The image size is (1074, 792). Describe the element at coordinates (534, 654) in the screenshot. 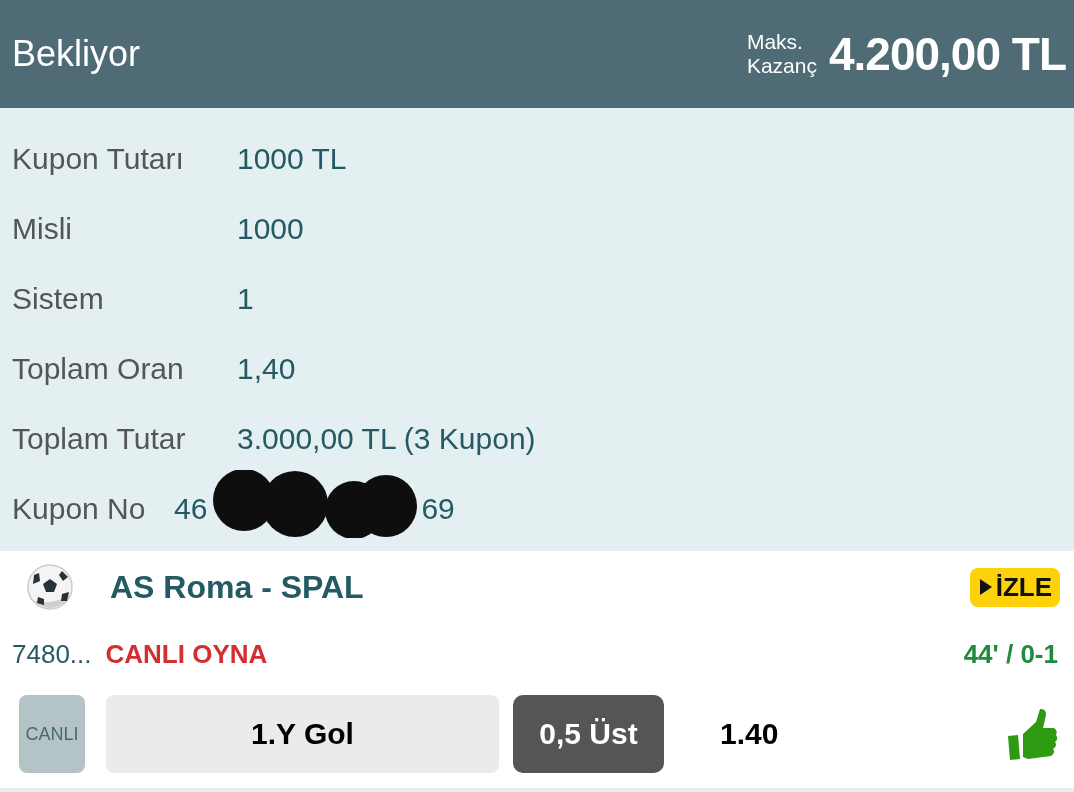

I see `live-bet-link: CANLI OYNA` at that location.